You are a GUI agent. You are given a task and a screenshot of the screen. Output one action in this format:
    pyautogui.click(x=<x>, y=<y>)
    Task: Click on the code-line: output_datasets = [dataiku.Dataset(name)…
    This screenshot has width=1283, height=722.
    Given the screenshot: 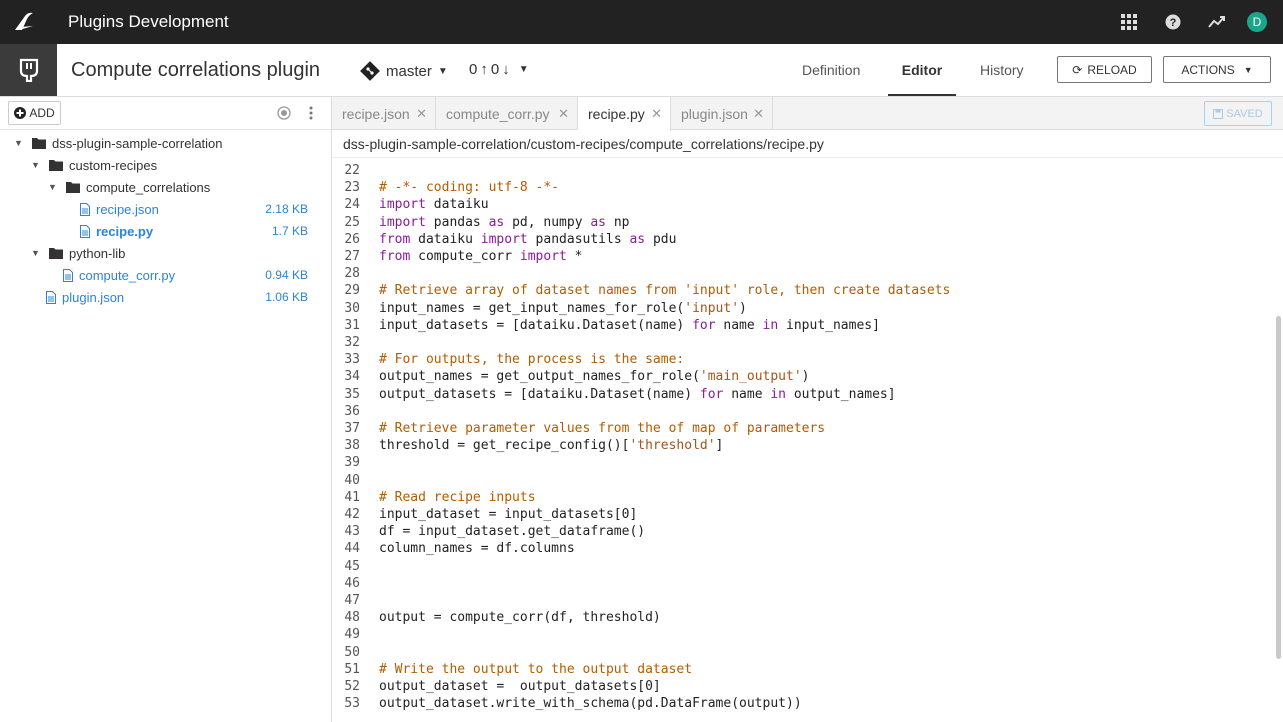 What is the action you would take?
    pyautogui.click(x=637, y=394)
    